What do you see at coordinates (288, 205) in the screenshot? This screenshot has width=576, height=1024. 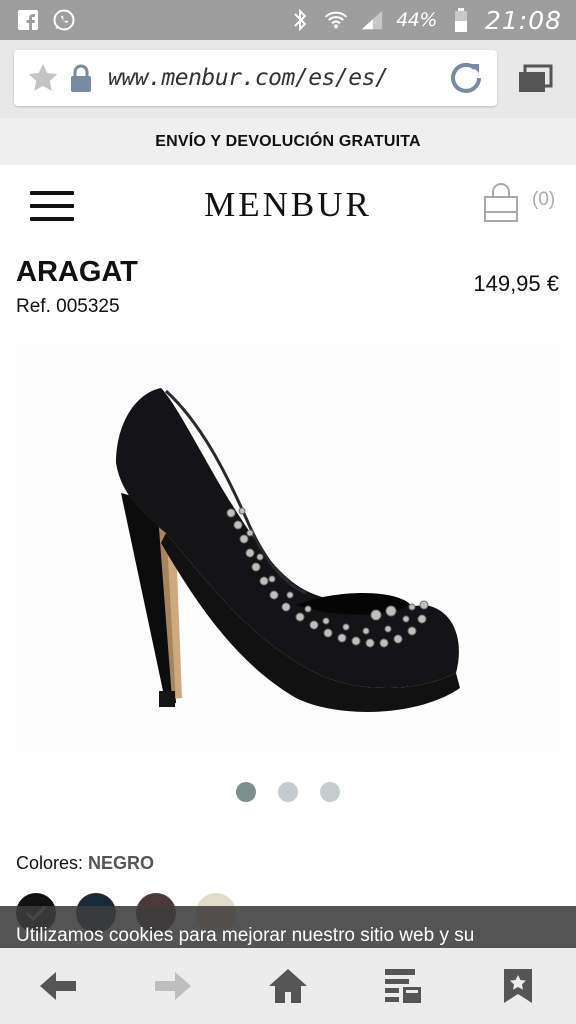 I see `site-header: MENBUR (0)` at bounding box center [288, 205].